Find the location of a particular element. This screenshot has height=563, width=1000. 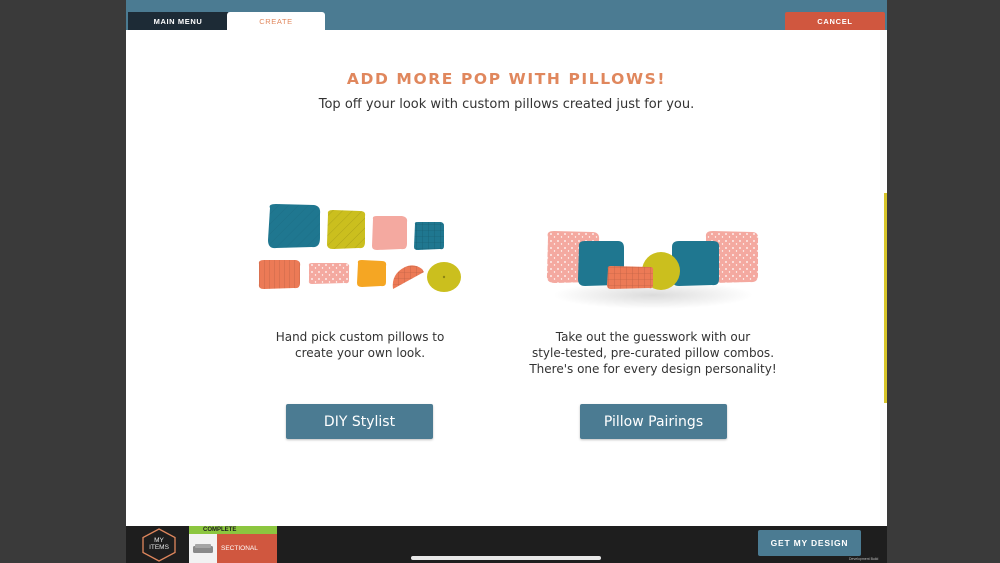

item-name: SECTIONAL is located at coordinates (247, 548).